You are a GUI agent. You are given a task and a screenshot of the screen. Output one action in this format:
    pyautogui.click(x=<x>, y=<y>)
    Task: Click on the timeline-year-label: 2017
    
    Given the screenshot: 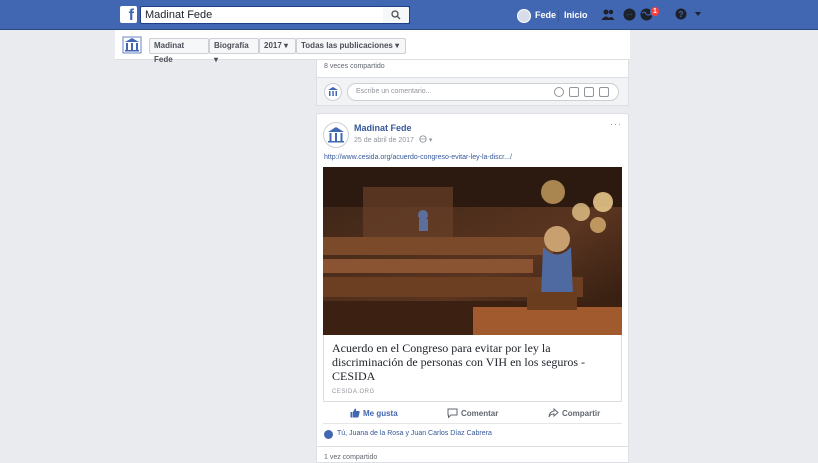 What is the action you would take?
    pyautogui.click(x=273, y=45)
    